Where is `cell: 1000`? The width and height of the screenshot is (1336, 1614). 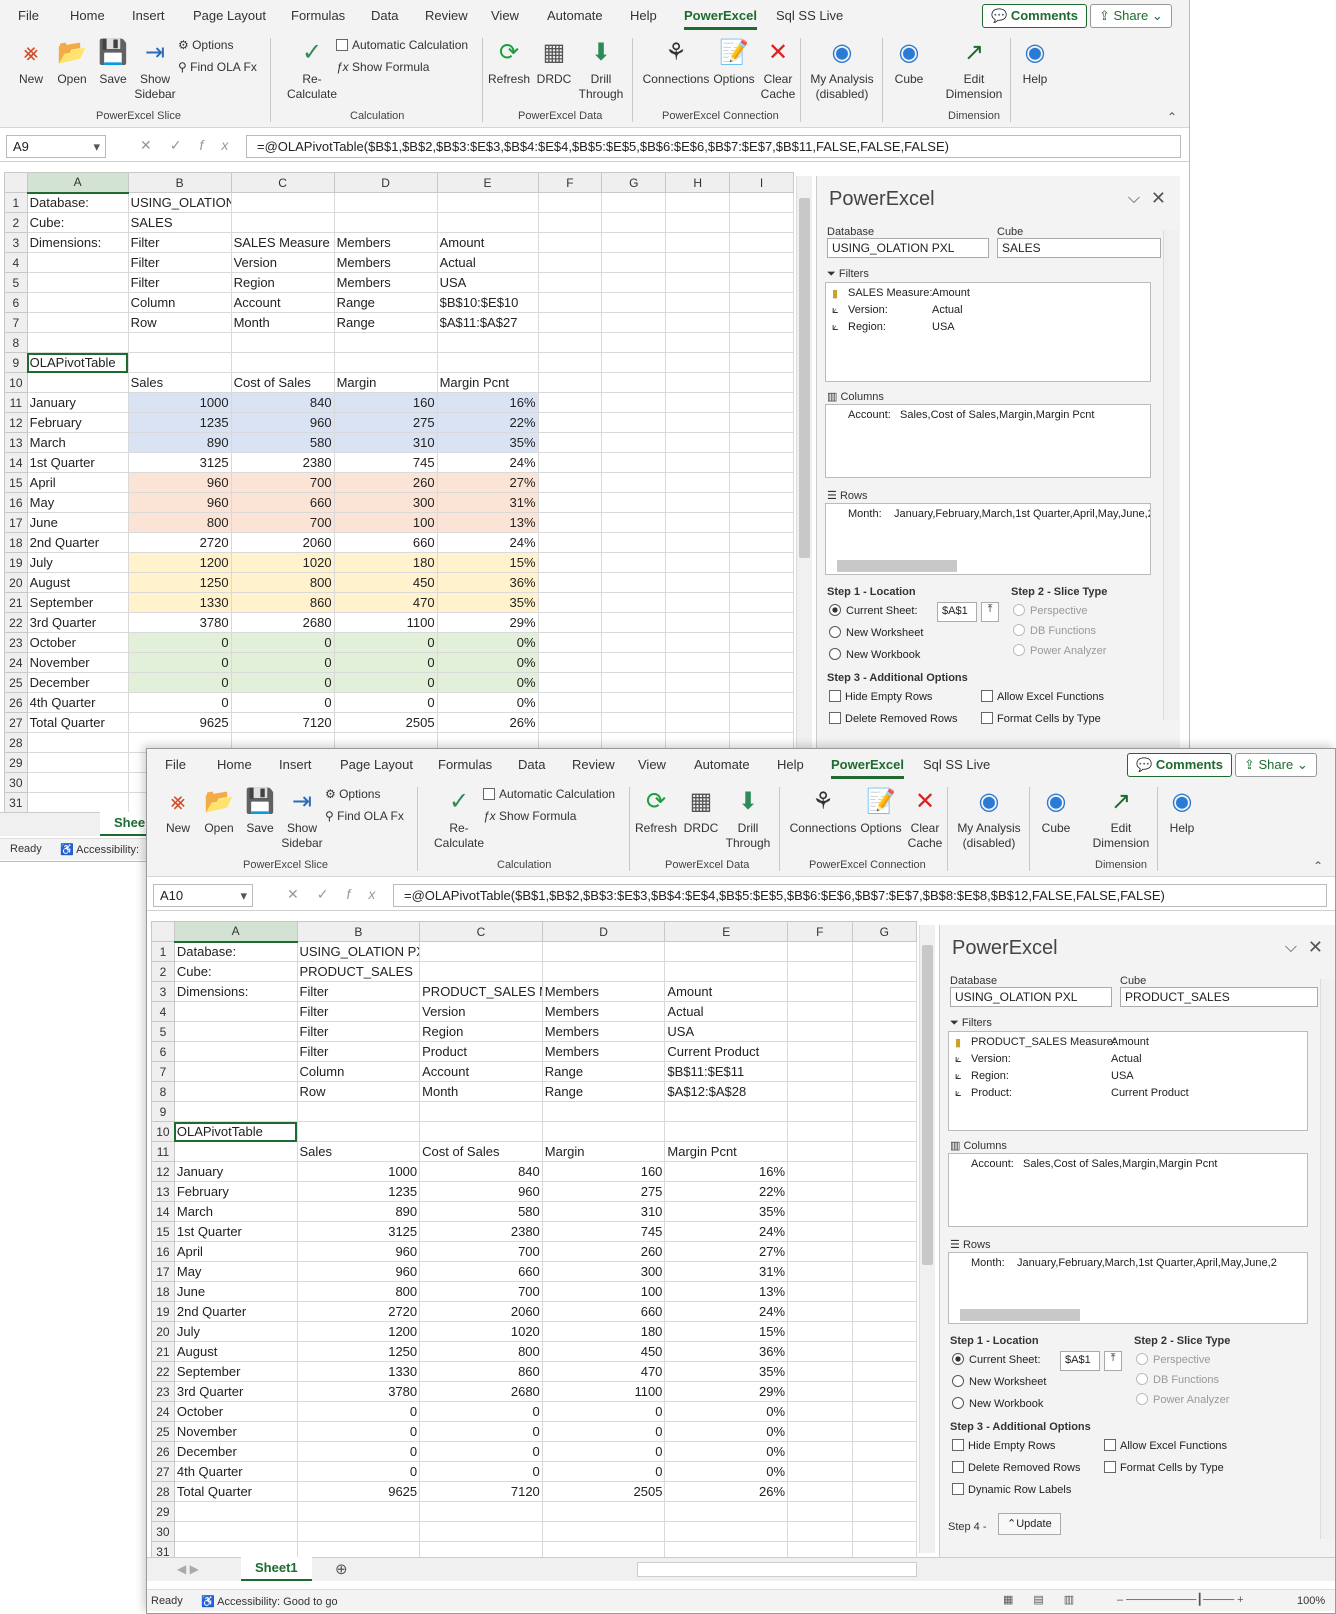
cell: 1000 is located at coordinates (358, 1171).